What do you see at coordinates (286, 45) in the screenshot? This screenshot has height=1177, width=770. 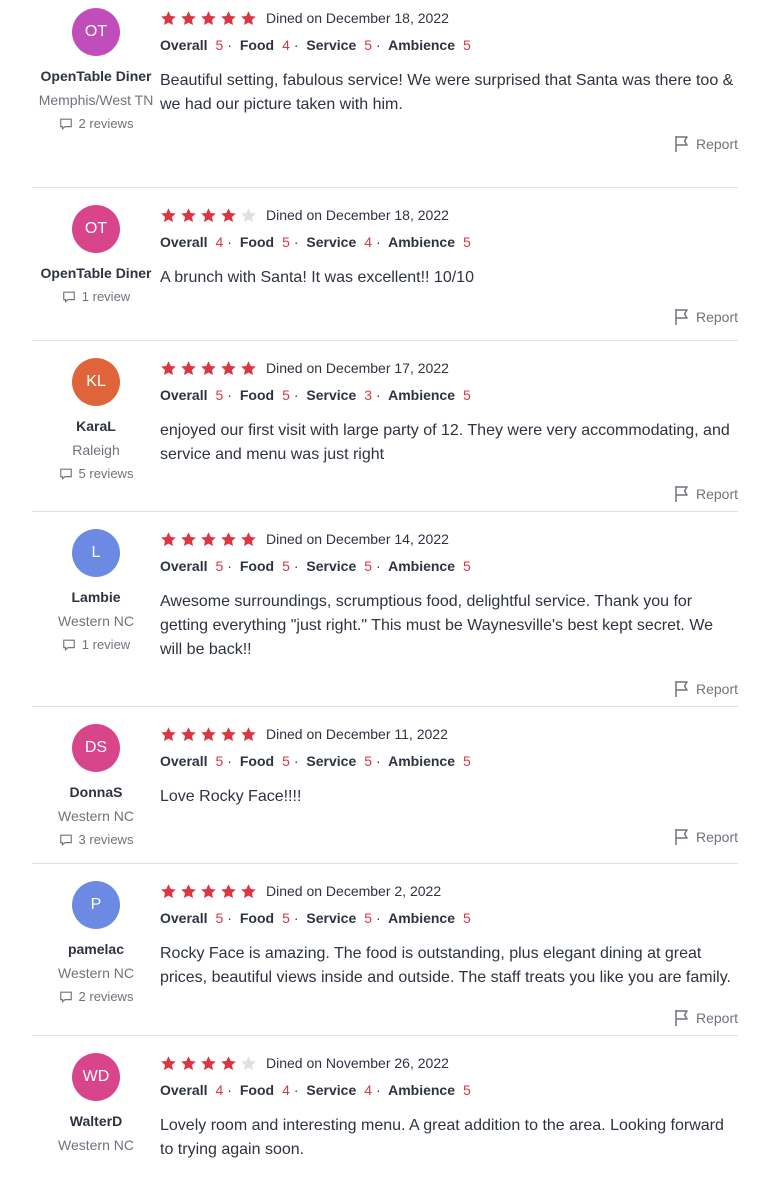 I see `food-value: 4` at bounding box center [286, 45].